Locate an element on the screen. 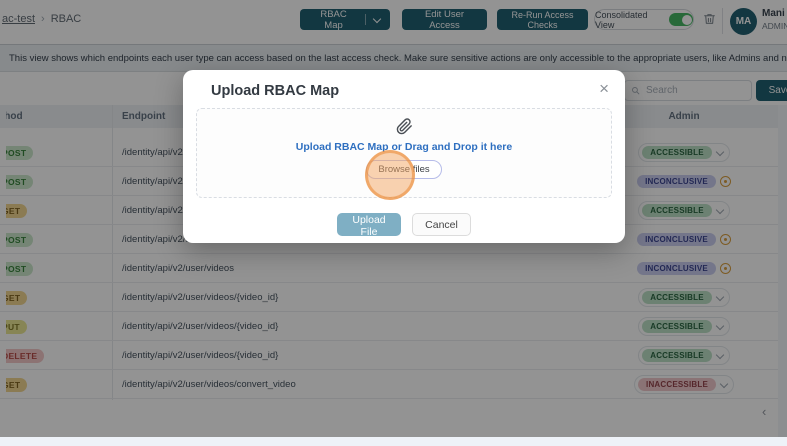  upload-file-button: Upload File is located at coordinates (369, 225).